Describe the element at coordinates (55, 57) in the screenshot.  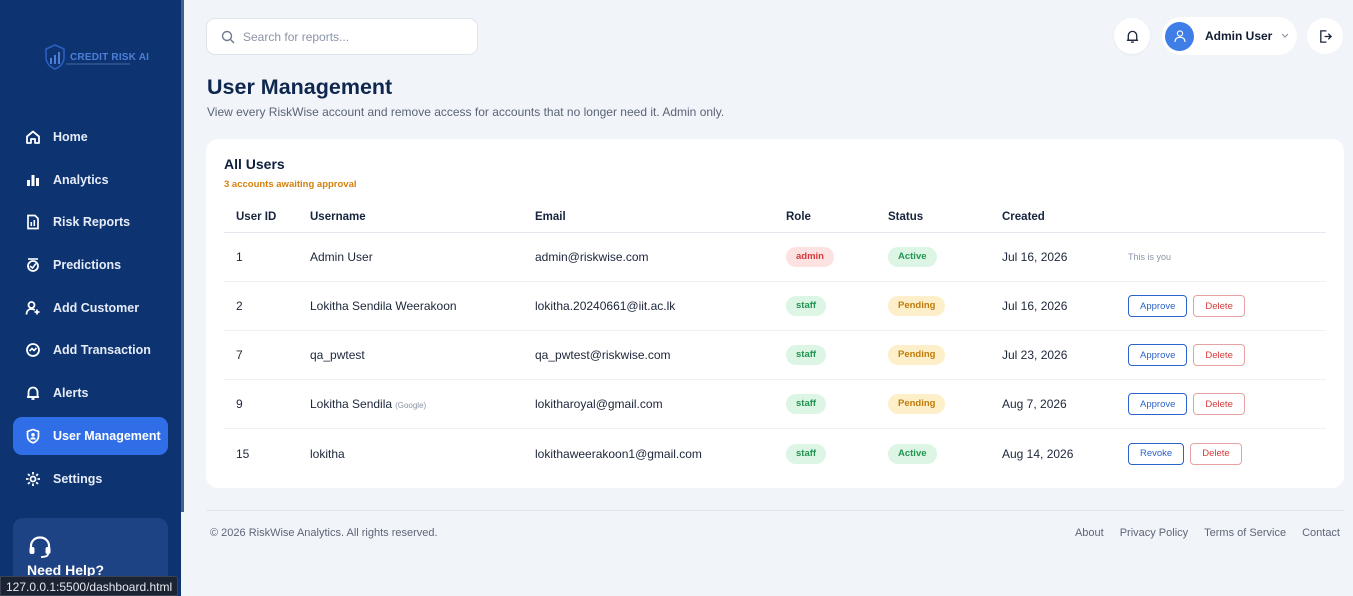
I see `shield-logo-icon` at that location.